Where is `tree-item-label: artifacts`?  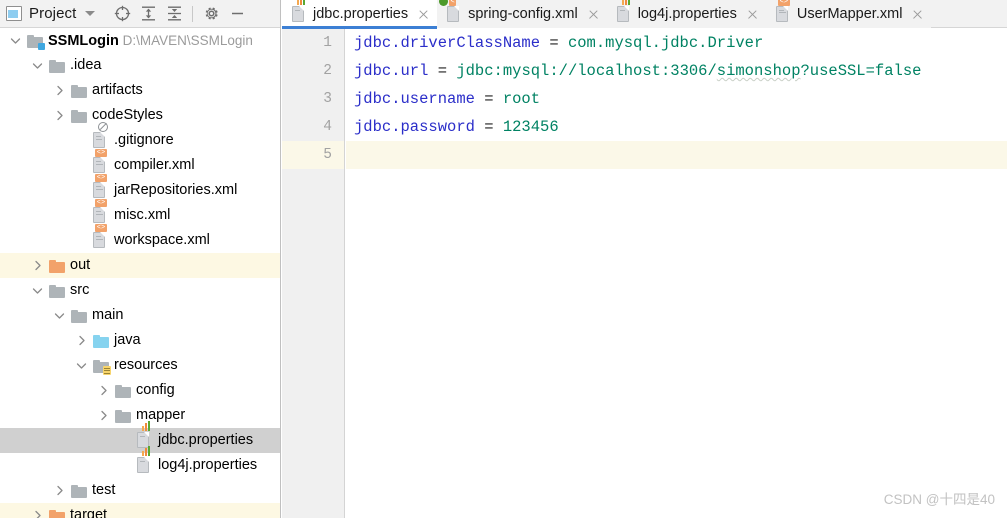
tree-item-label: artifacts is located at coordinates (117, 90).